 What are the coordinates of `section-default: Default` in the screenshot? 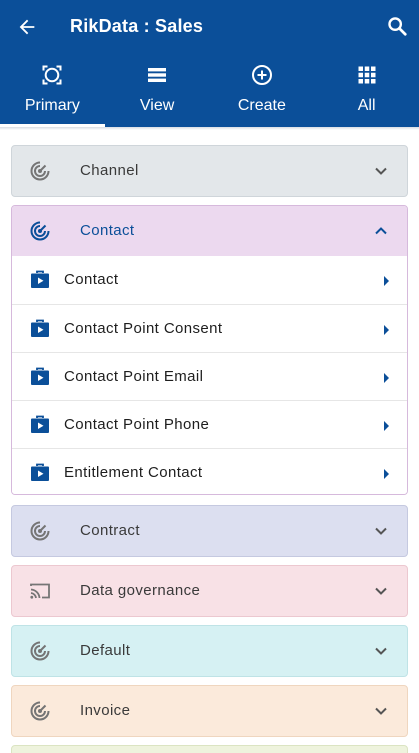 It's located at (209, 651).